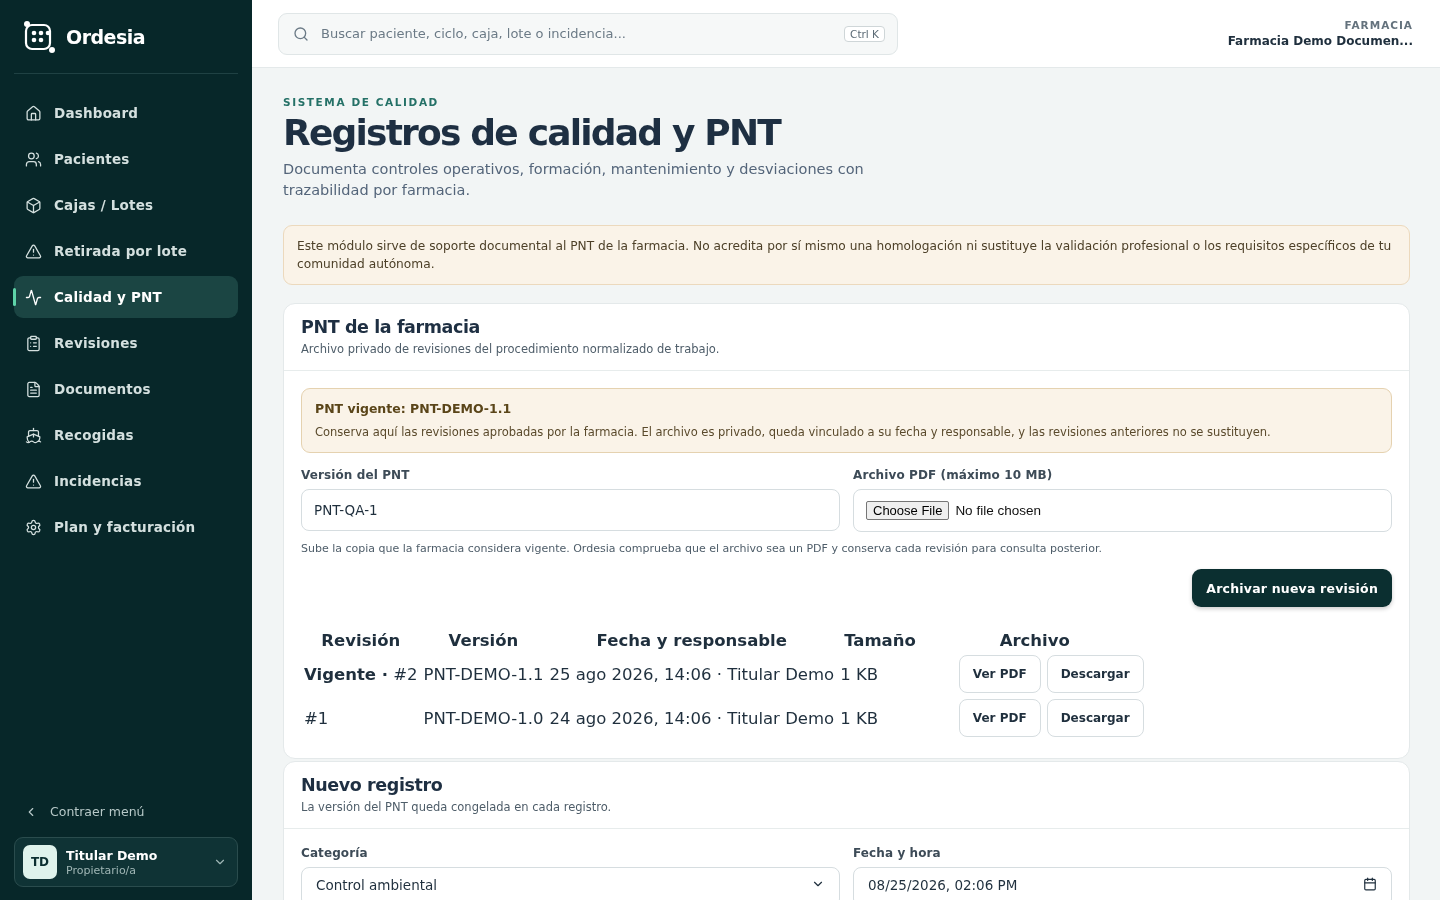  Describe the element at coordinates (793, 432) in the screenshot. I see `panel-text: Conserva aquí las revisiones aprobadas por la farmacia. El archivo es privado, queda vinculado a su fecha y responsable, y las revisiones anteriores no se sustituyen.` at that location.